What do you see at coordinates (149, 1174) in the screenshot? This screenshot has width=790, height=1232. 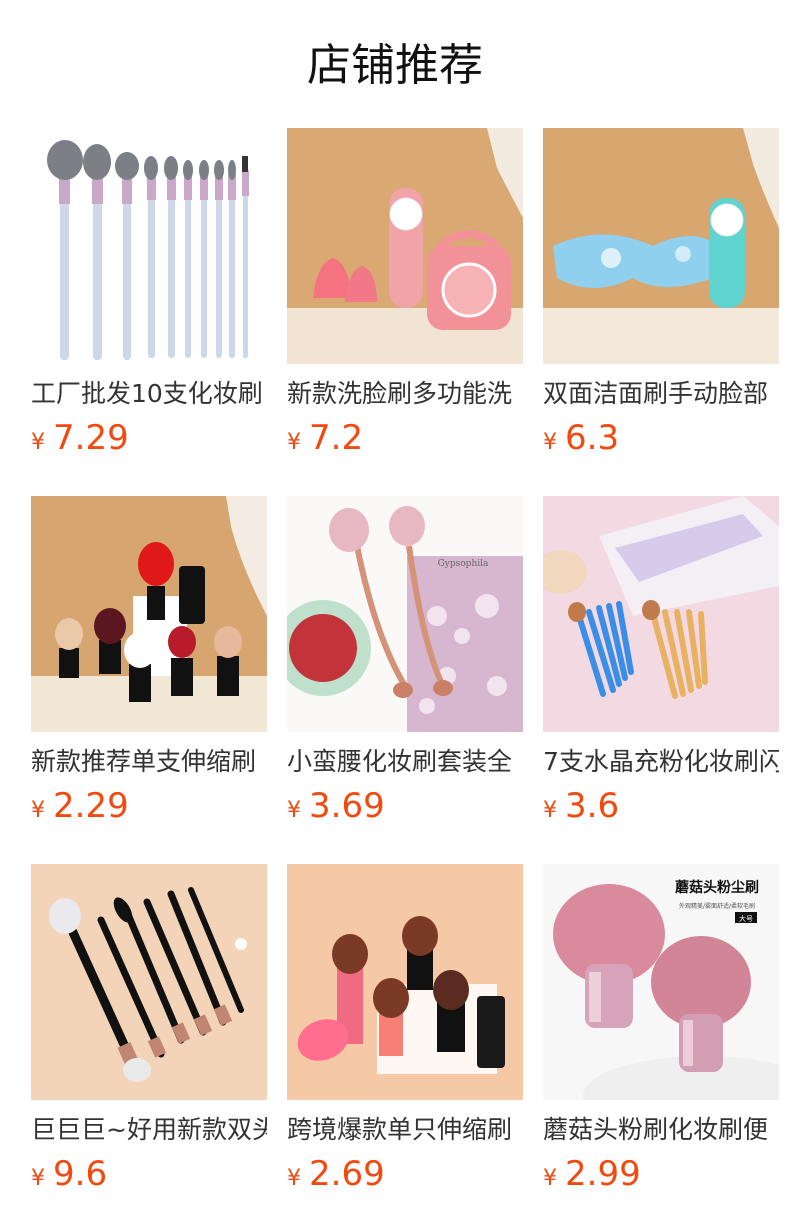 I see `product-price: ¥9.6` at bounding box center [149, 1174].